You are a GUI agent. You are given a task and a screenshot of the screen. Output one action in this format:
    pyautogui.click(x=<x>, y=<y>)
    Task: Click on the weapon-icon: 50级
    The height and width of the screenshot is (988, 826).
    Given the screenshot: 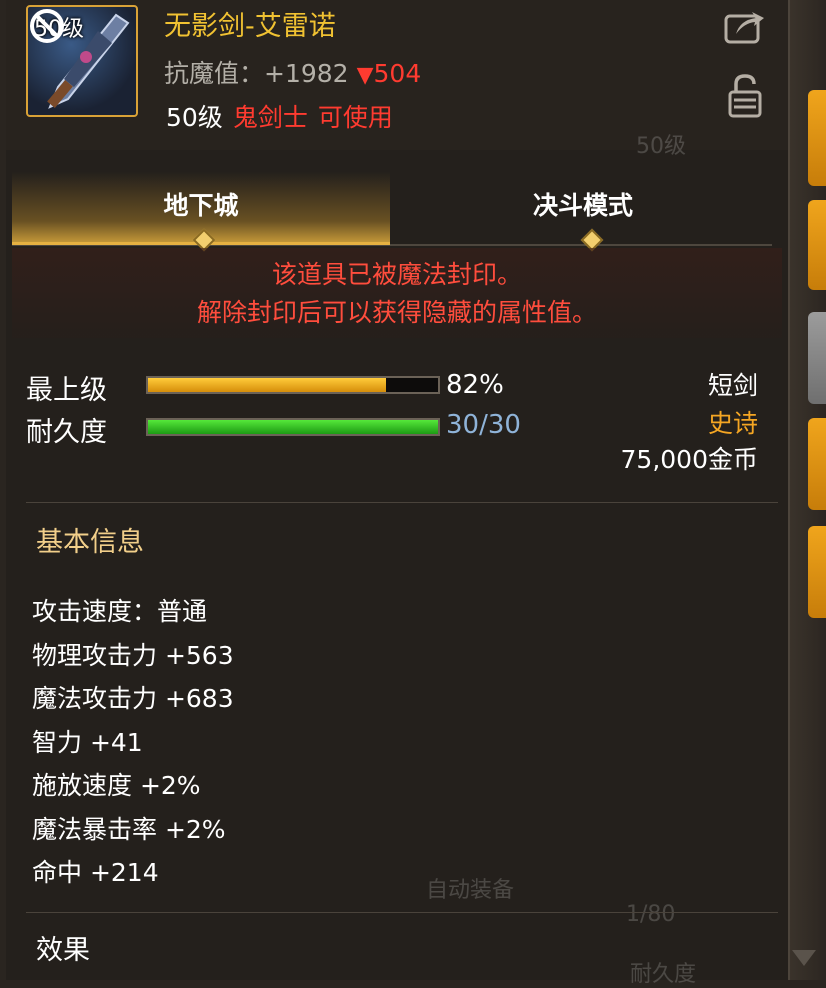 What is the action you would take?
    pyautogui.click(x=82, y=61)
    